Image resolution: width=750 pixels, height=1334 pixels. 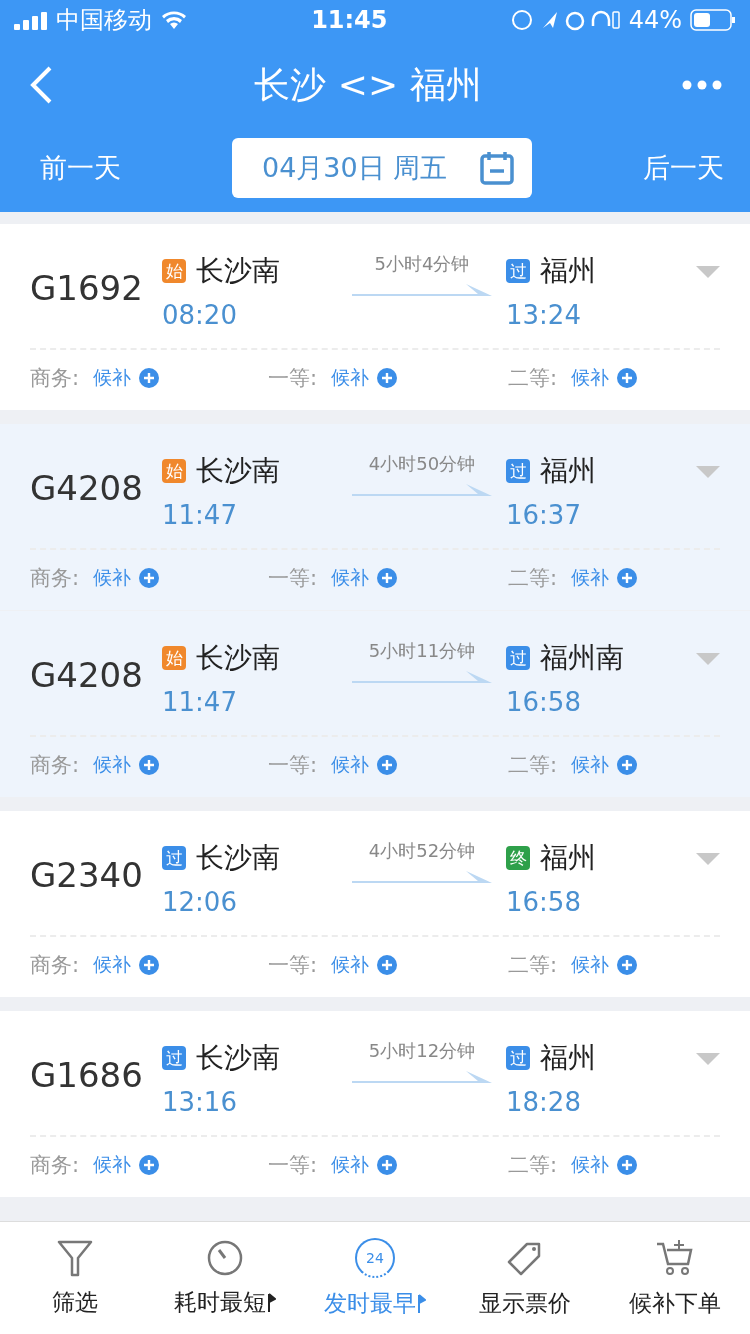 I want to click on train-number: G1686, so click(x=87, y=1075).